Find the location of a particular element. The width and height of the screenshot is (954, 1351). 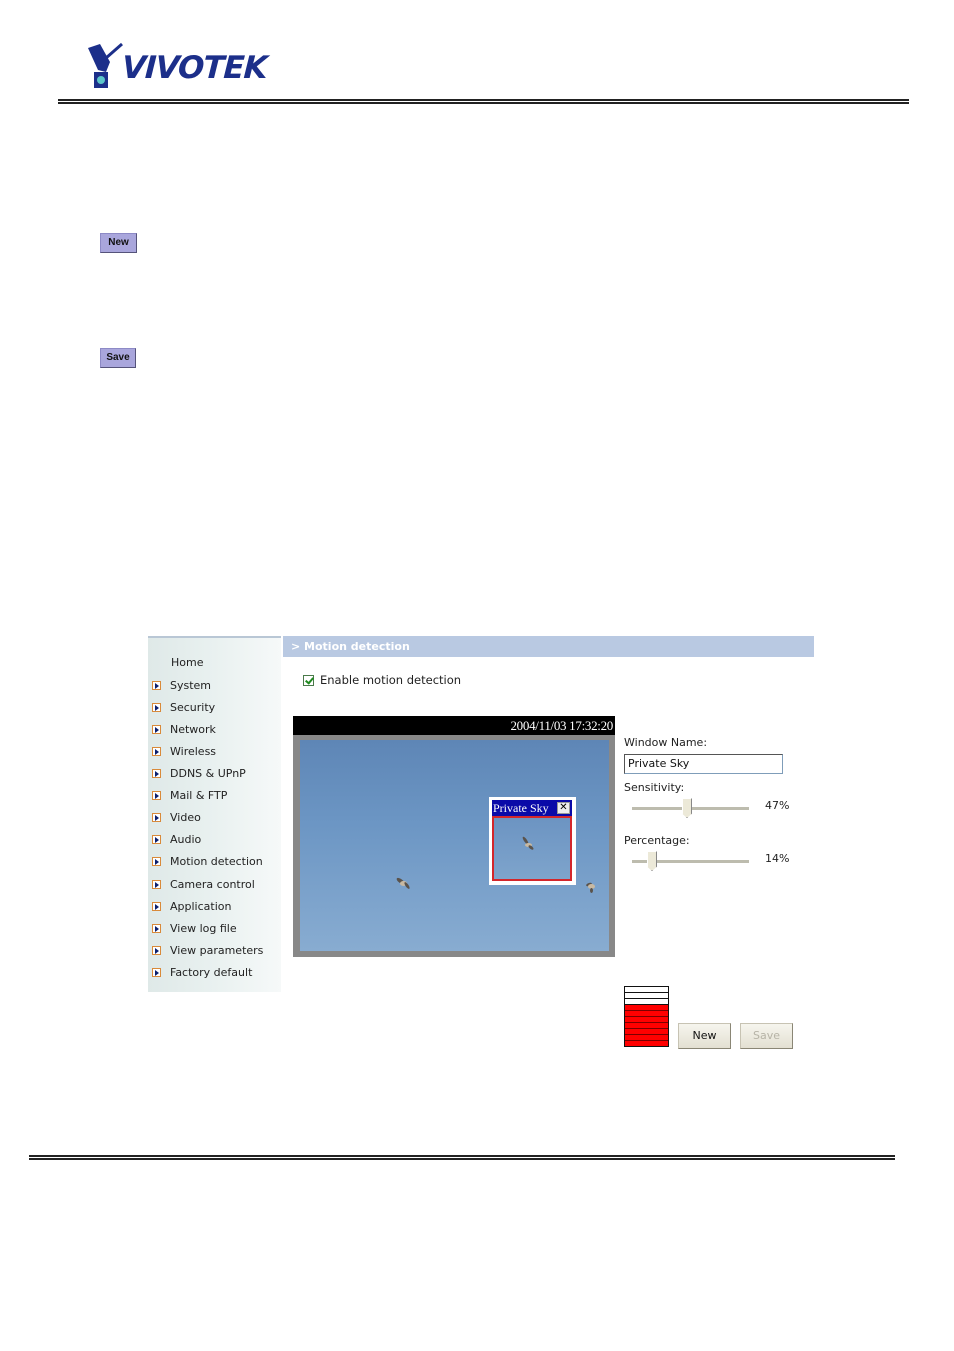

motion-window: Private Sky ✕ is located at coordinates (532, 841).